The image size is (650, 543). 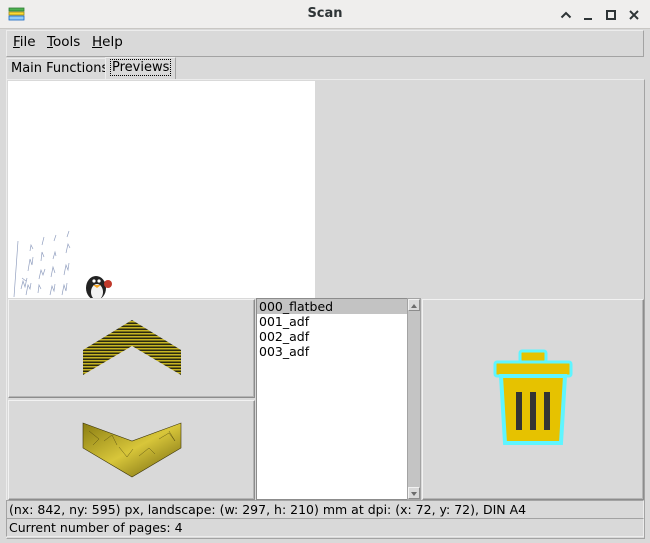 I want to click on title-bar: Scan, so click(x=325, y=14).